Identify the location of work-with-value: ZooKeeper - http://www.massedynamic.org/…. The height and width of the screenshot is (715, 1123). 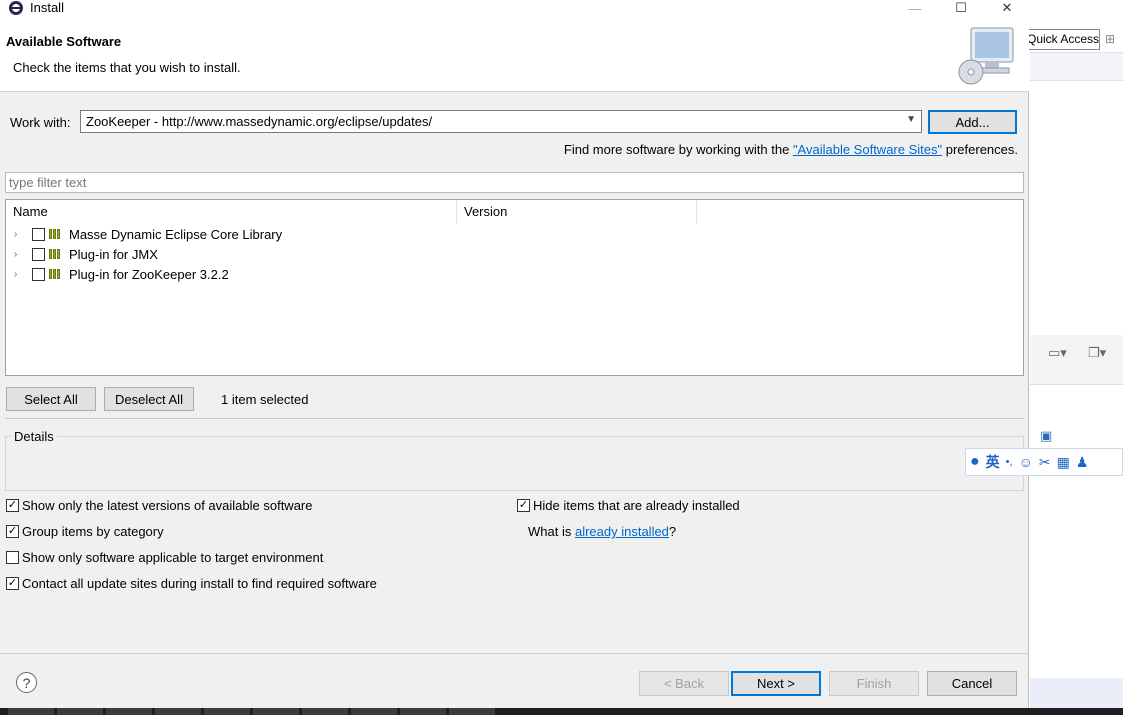
(259, 121).